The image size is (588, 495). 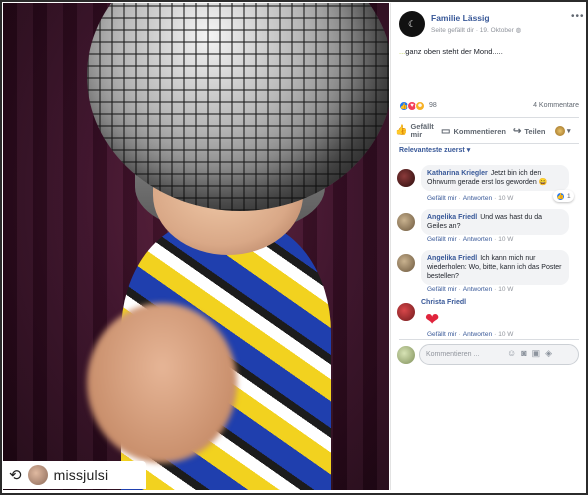 What do you see at coordinates (518, 30) in the screenshot?
I see `globe-icon: ◍` at bounding box center [518, 30].